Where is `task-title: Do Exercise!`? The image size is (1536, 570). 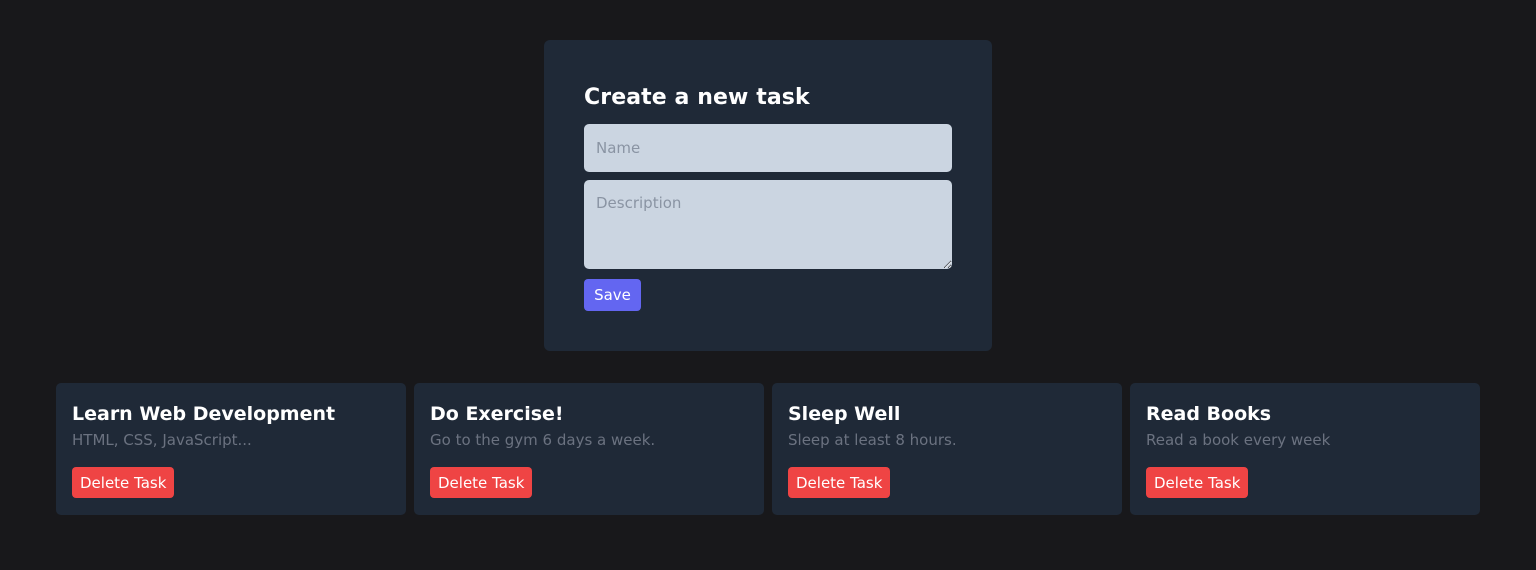
task-title: Do Exercise! is located at coordinates (497, 414).